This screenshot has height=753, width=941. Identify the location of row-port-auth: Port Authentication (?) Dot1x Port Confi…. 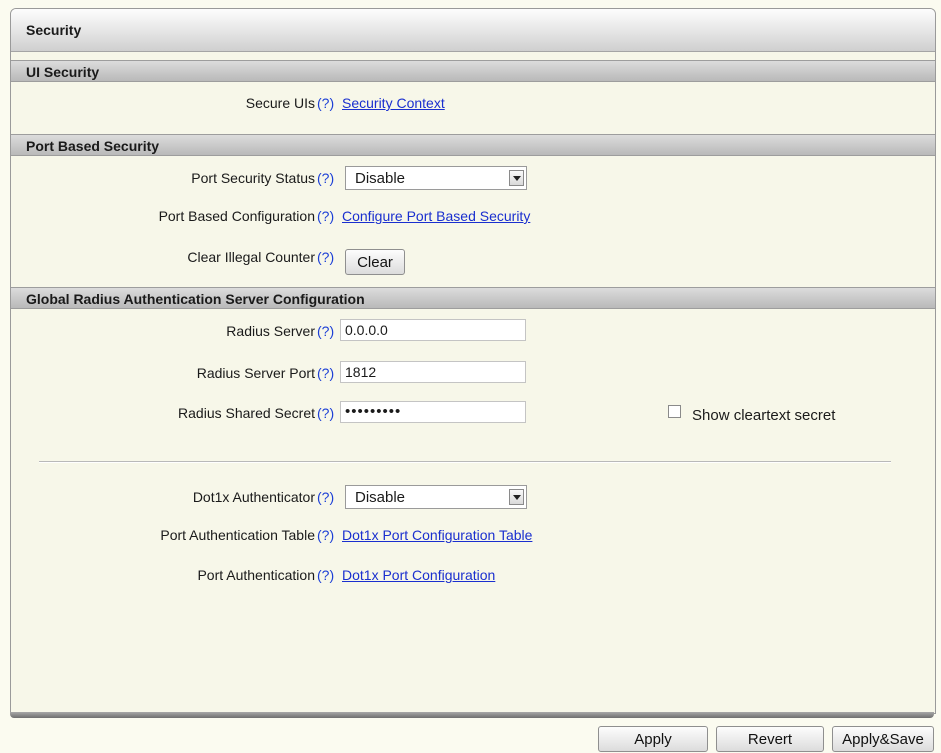
(473, 576).